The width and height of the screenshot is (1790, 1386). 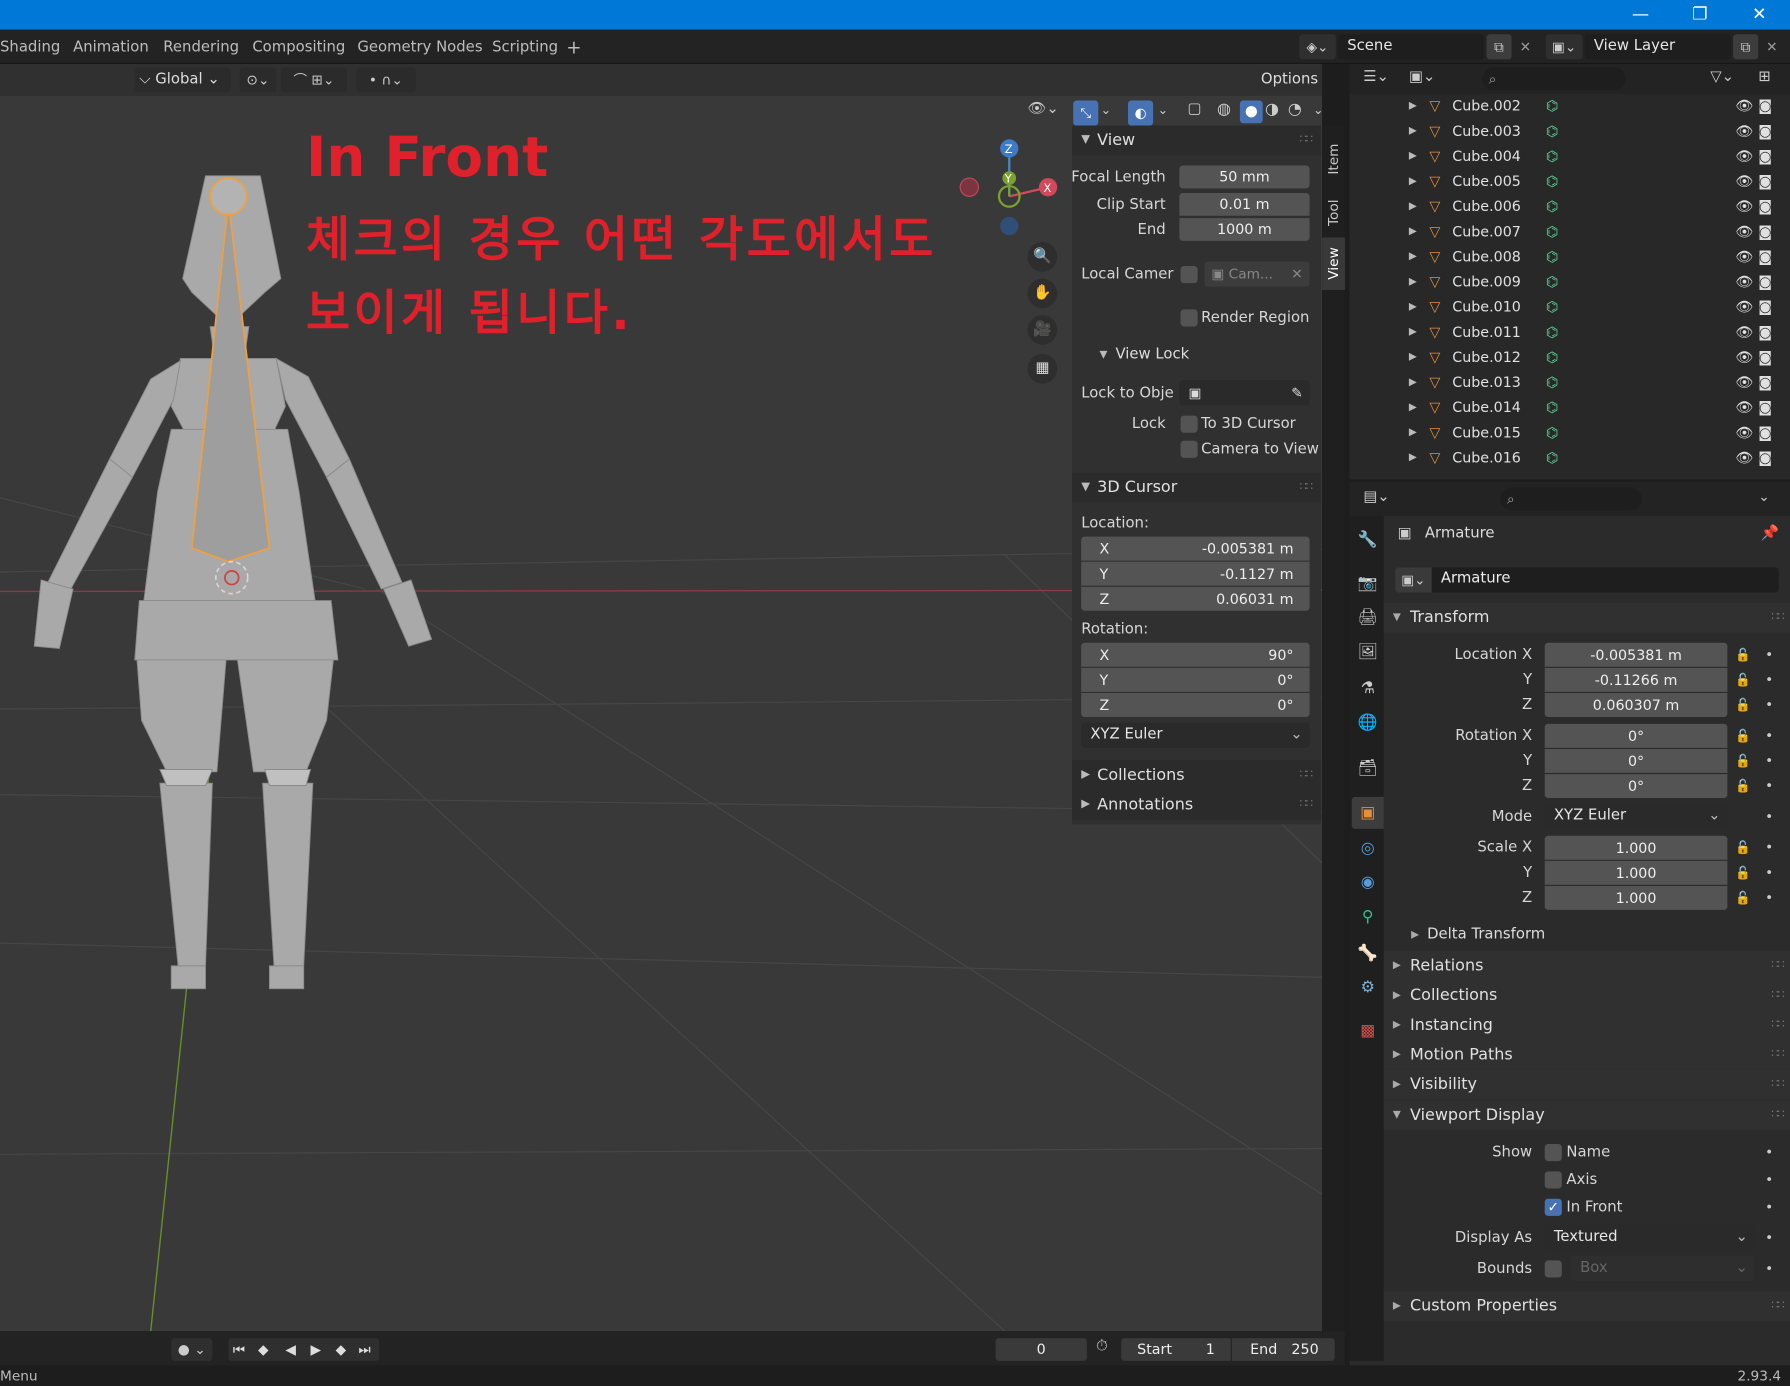 I want to click on filter-icon: ▽⌄, so click(x=1722, y=77).